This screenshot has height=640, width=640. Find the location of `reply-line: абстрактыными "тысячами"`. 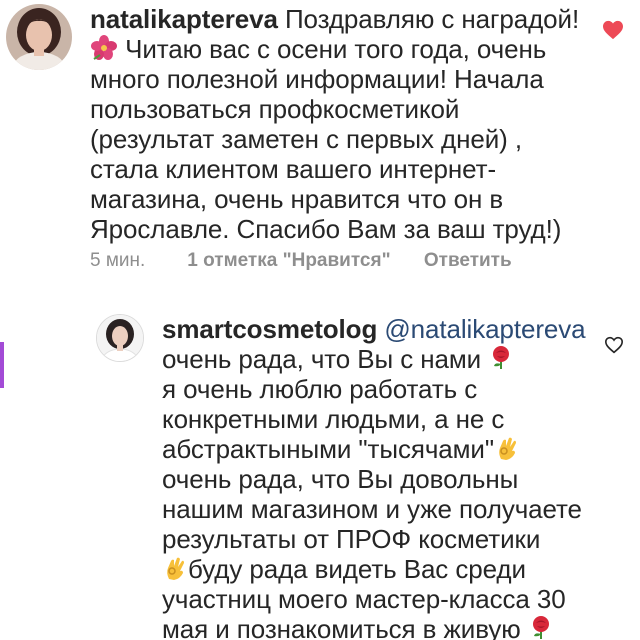

reply-line: абстрактыными "тысячами" is located at coordinates (374, 449).